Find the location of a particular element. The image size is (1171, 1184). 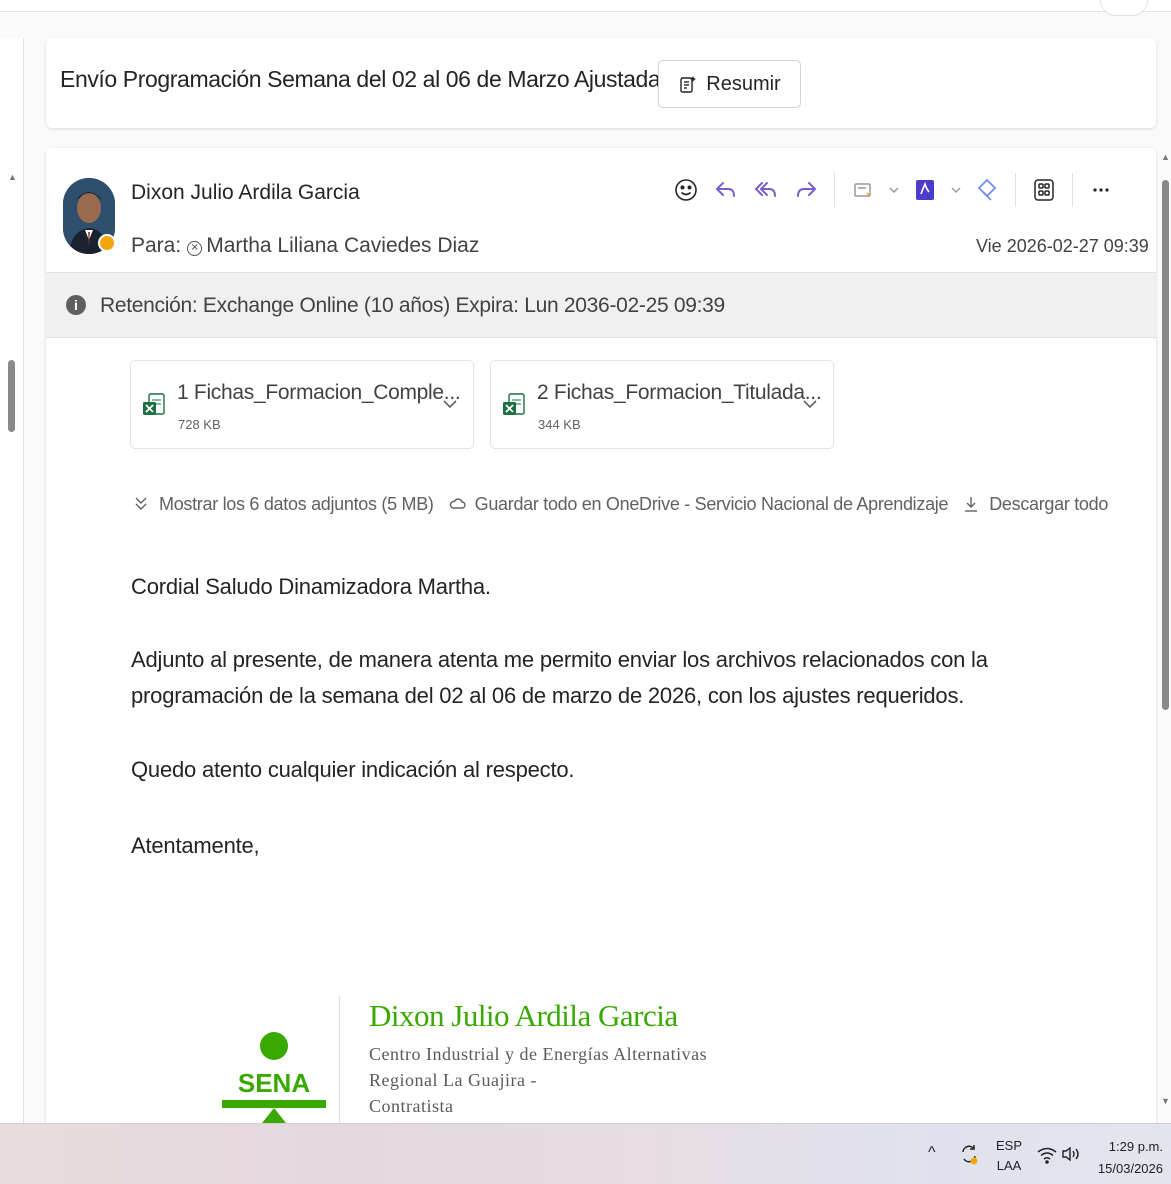

email-date: Vie 2026-02-27 09:39 is located at coordinates (1062, 246).